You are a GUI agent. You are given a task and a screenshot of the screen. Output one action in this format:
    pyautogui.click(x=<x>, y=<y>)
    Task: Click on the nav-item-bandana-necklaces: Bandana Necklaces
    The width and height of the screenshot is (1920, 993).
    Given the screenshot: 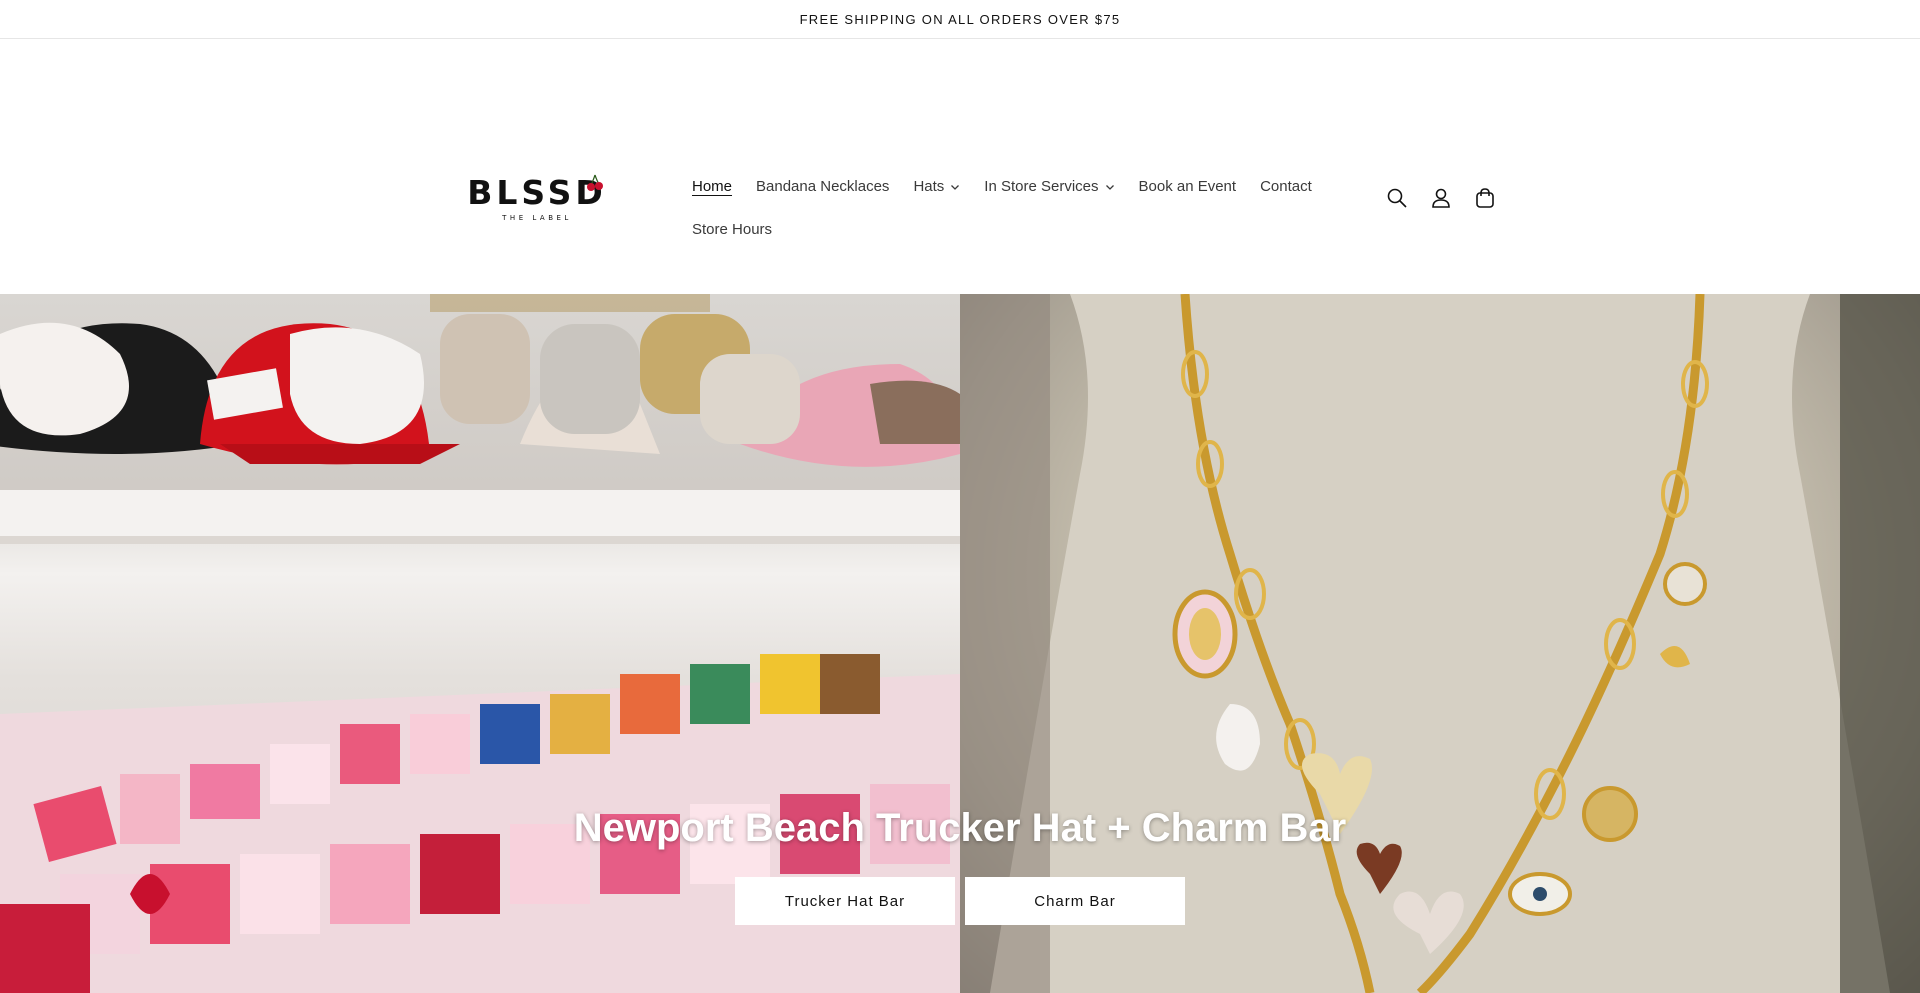 What is the action you would take?
    pyautogui.click(x=822, y=186)
    